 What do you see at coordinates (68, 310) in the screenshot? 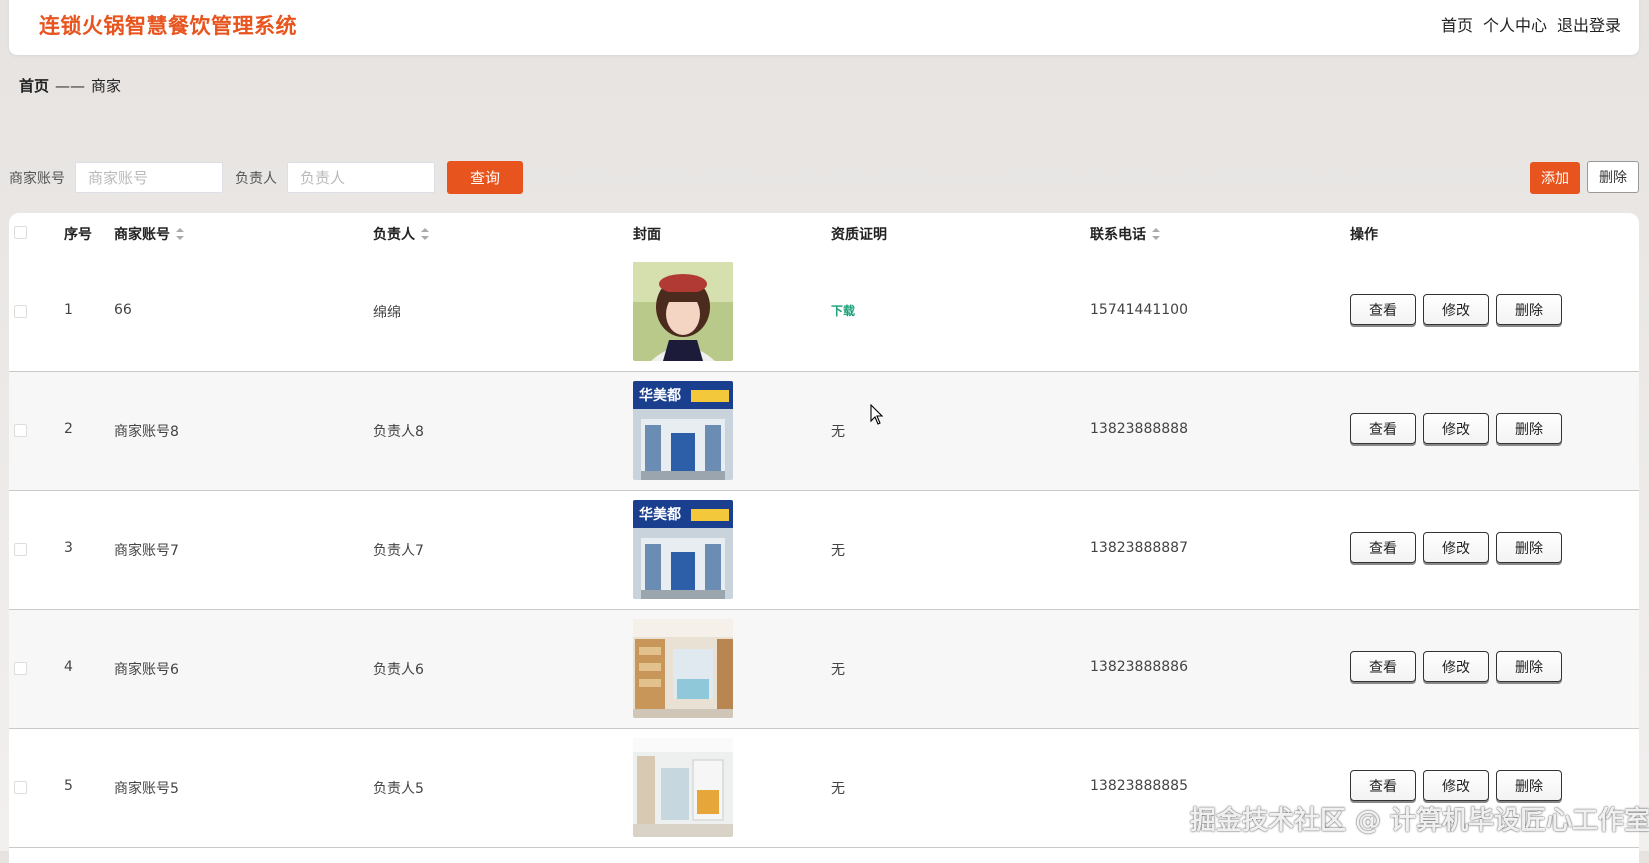
I see `row-index: 1` at bounding box center [68, 310].